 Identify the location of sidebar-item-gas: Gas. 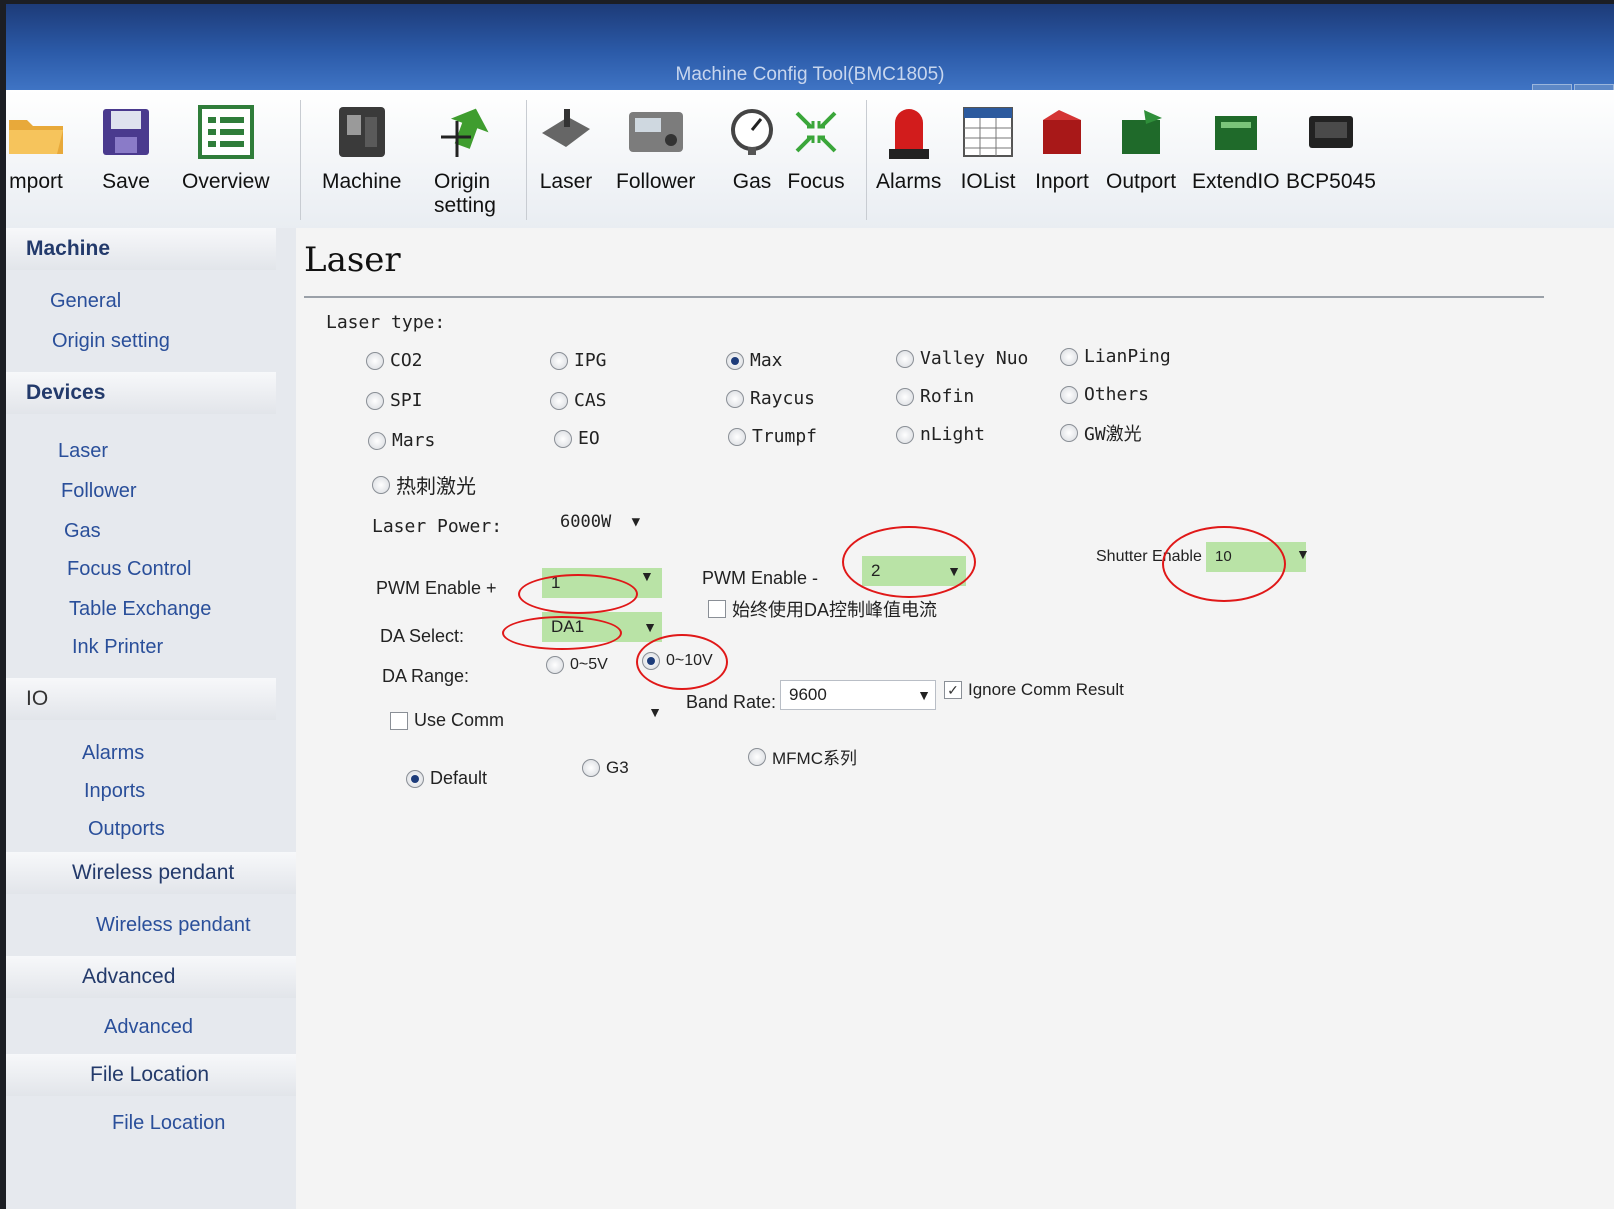
(82, 531).